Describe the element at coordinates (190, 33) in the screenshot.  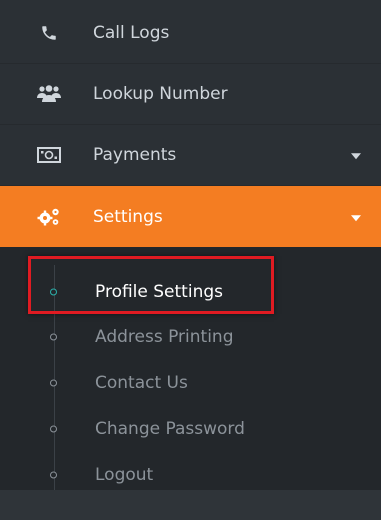
I see `menu-item-call-logs: Call Logs` at that location.